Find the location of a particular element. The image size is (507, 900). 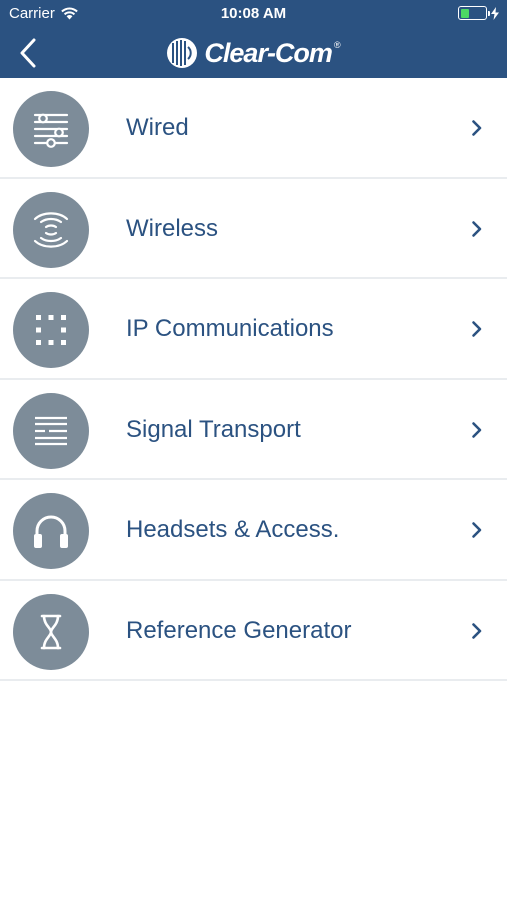

menu-item-headsets: Headsets & Access. is located at coordinates (253, 530).